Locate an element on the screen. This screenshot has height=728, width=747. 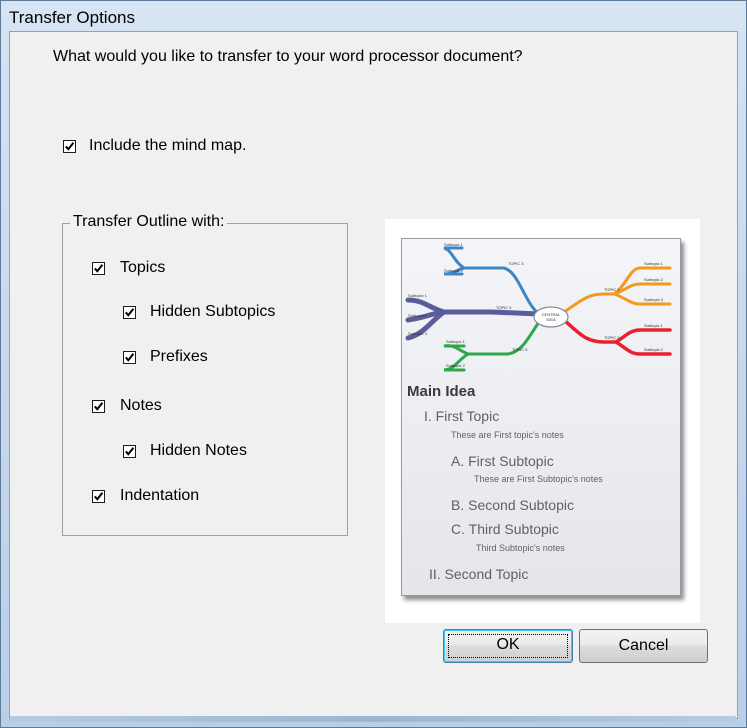
hidden-subtopics-label: Hidden Subtopics is located at coordinates (212, 312).